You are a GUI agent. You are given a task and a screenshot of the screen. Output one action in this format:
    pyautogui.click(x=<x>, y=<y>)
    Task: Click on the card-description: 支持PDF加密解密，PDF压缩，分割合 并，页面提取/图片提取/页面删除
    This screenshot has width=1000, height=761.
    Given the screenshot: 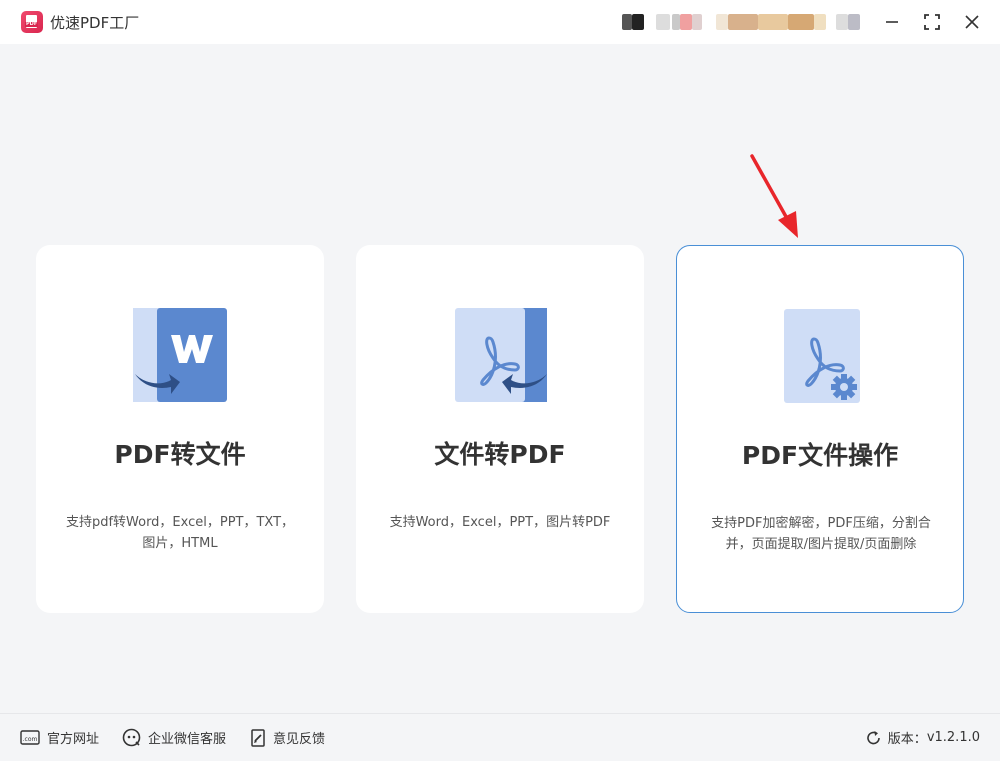 What is the action you would take?
    pyautogui.click(x=821, y=534)
    